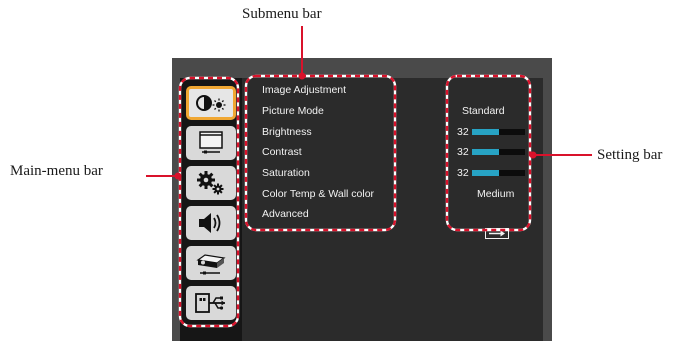 This screenshot has width=695, height=341. What do you see at coordinates (178, 176) in the screenshot?
I see `mainmenu-callout-dot` at bounding box center [178, 176].